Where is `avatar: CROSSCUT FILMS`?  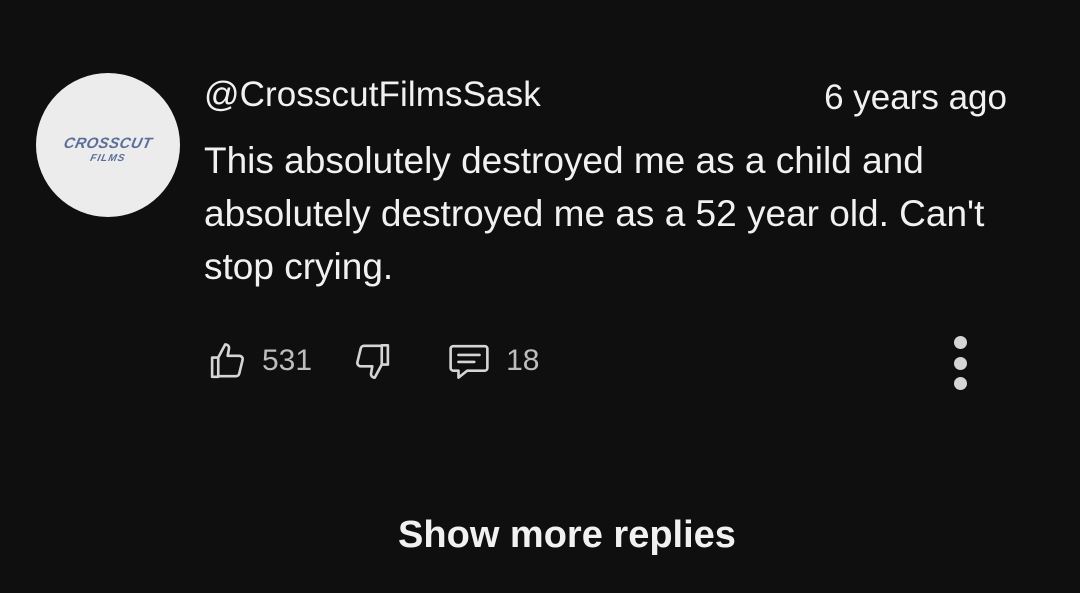 avatar: CROSSCUT FILMS is located at coordinates (108, 145).